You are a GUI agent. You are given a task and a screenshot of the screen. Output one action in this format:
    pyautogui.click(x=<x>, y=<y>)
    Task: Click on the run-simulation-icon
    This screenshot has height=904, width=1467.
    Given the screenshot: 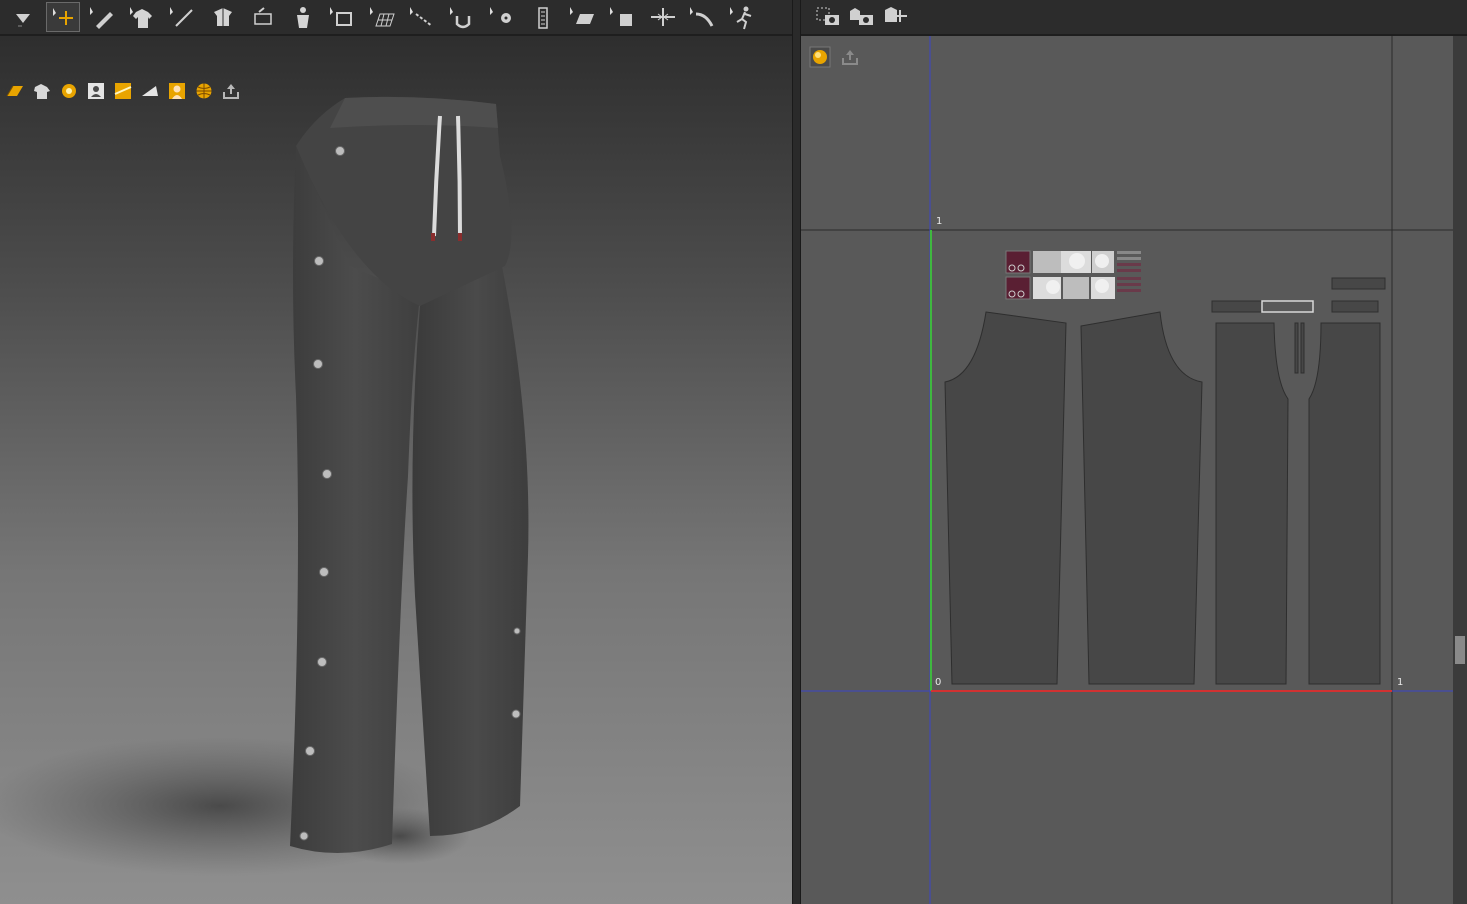 What is the action you would take?
    pyautogui.click(x=743, y=17)
    